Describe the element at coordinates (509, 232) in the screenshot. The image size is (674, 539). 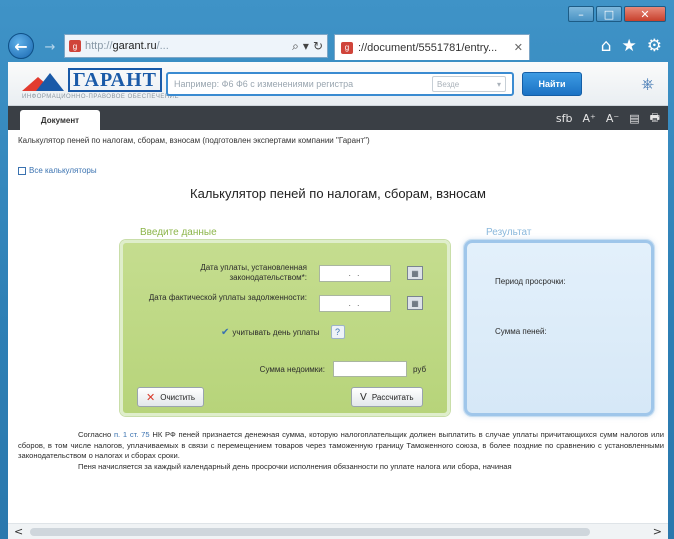
I see `result-panel-legend: Результат` at that location.